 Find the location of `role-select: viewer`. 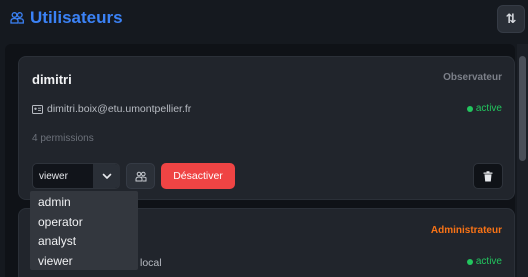

role-select: viewer is located at coordinates (76, 176).